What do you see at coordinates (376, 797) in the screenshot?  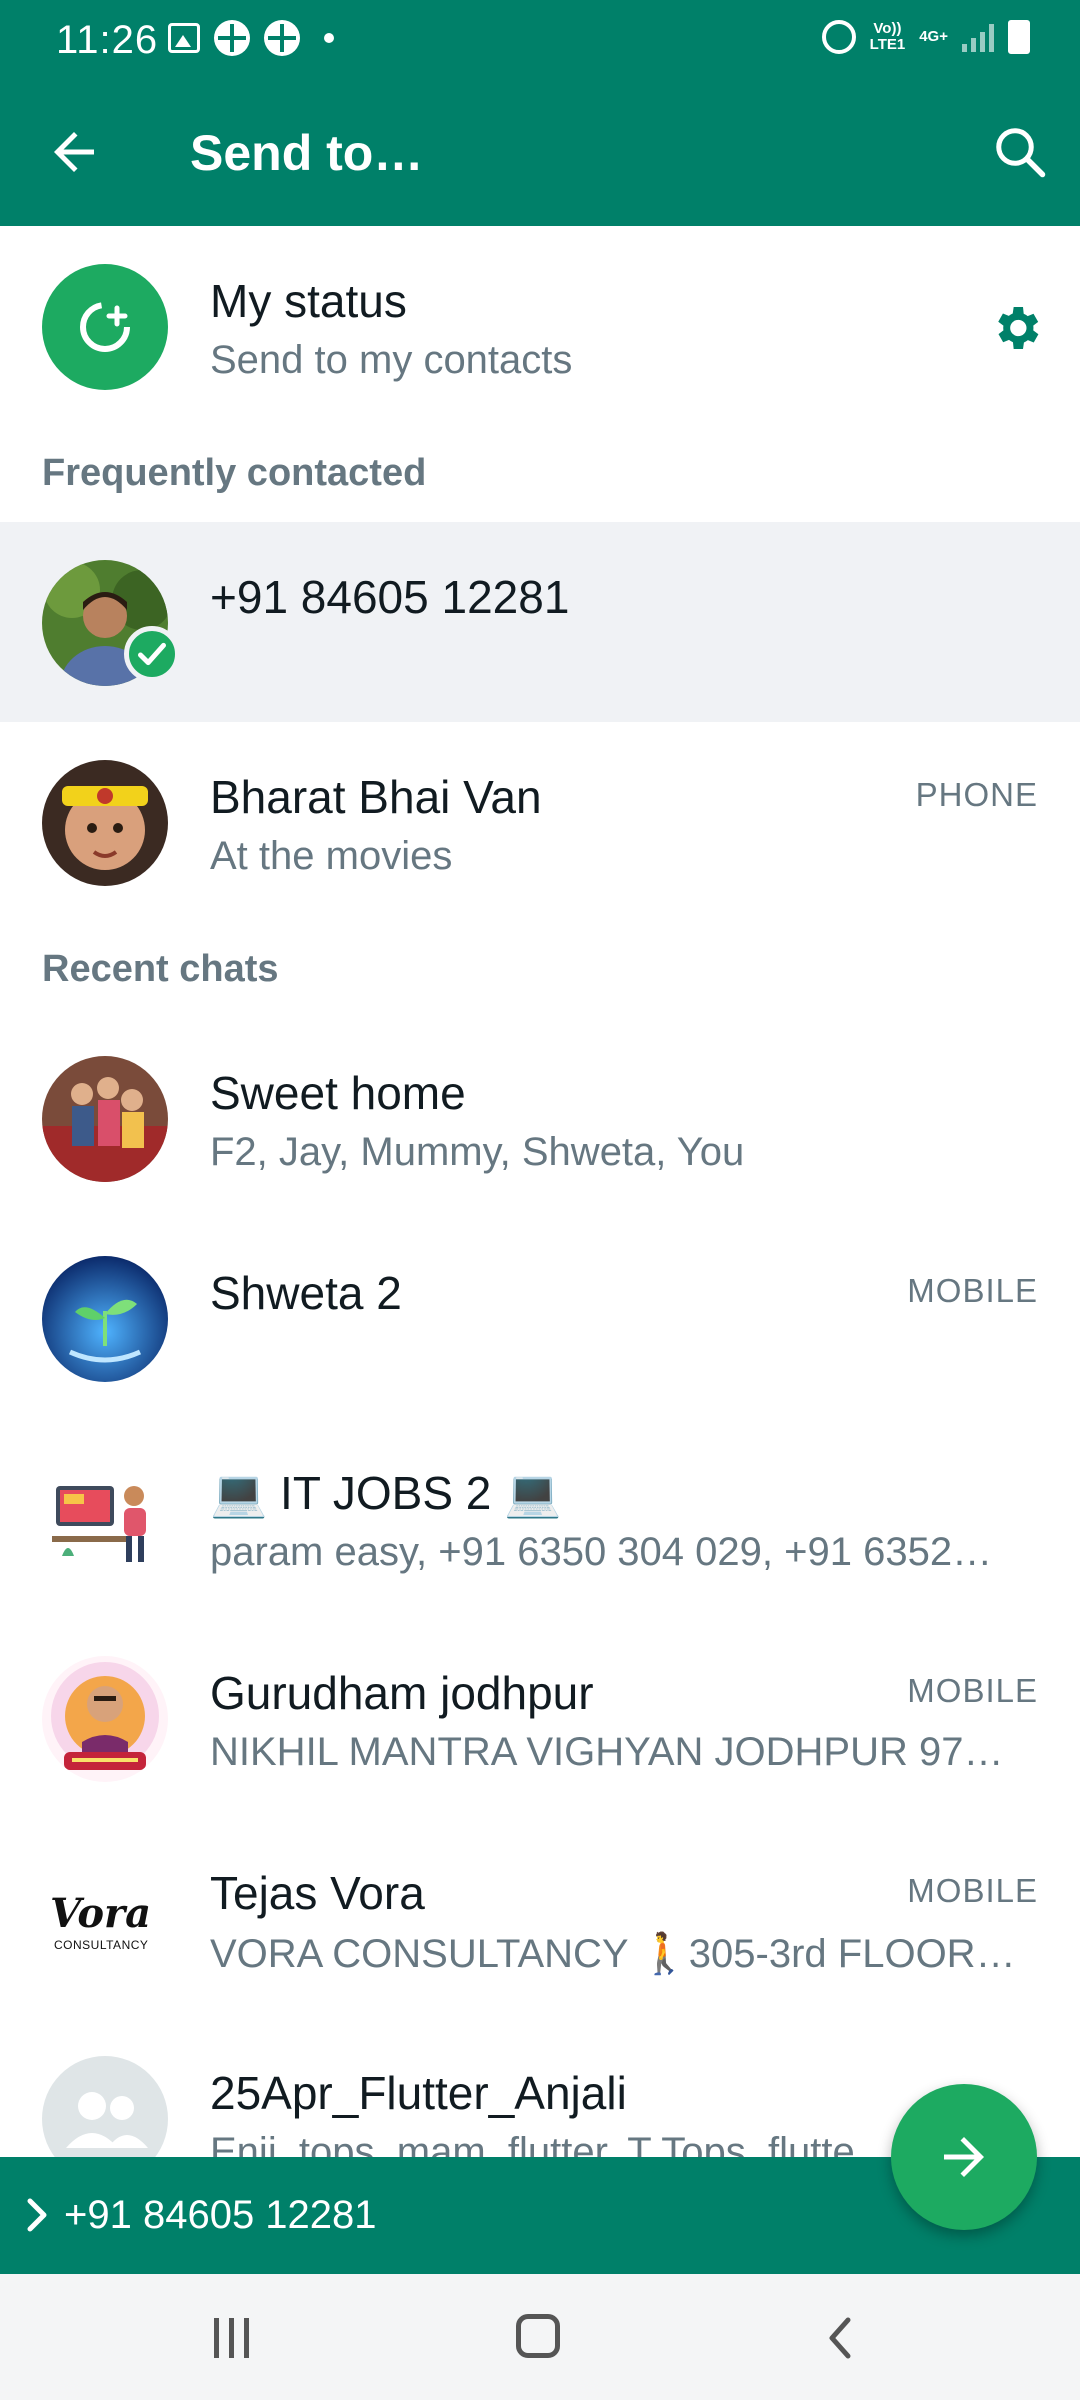 I see `contact-name: Bharat Bhai Van` at bounding box center [376, 797].